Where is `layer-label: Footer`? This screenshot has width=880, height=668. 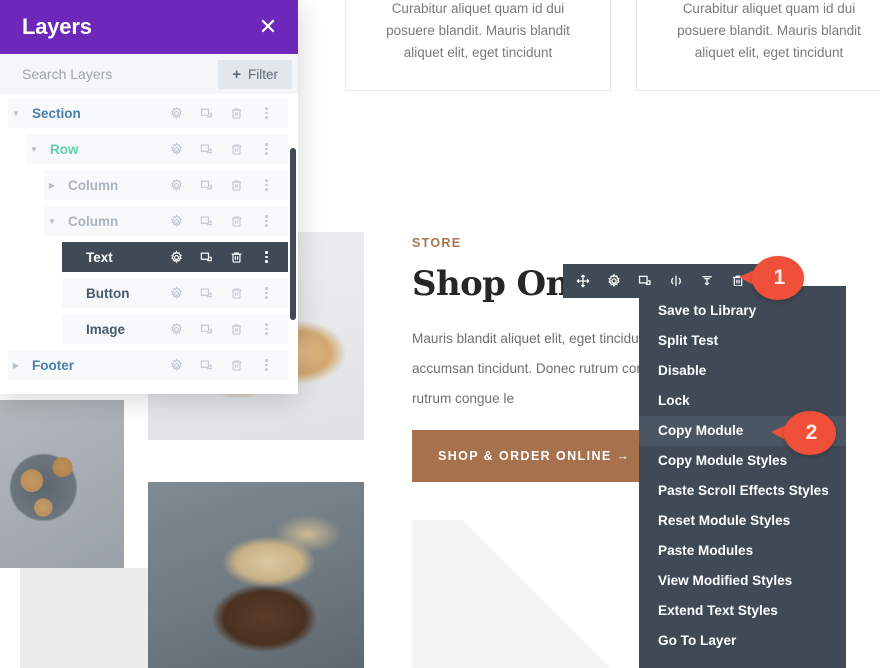
layer-label: Footer is located at coordinates (53, 365).